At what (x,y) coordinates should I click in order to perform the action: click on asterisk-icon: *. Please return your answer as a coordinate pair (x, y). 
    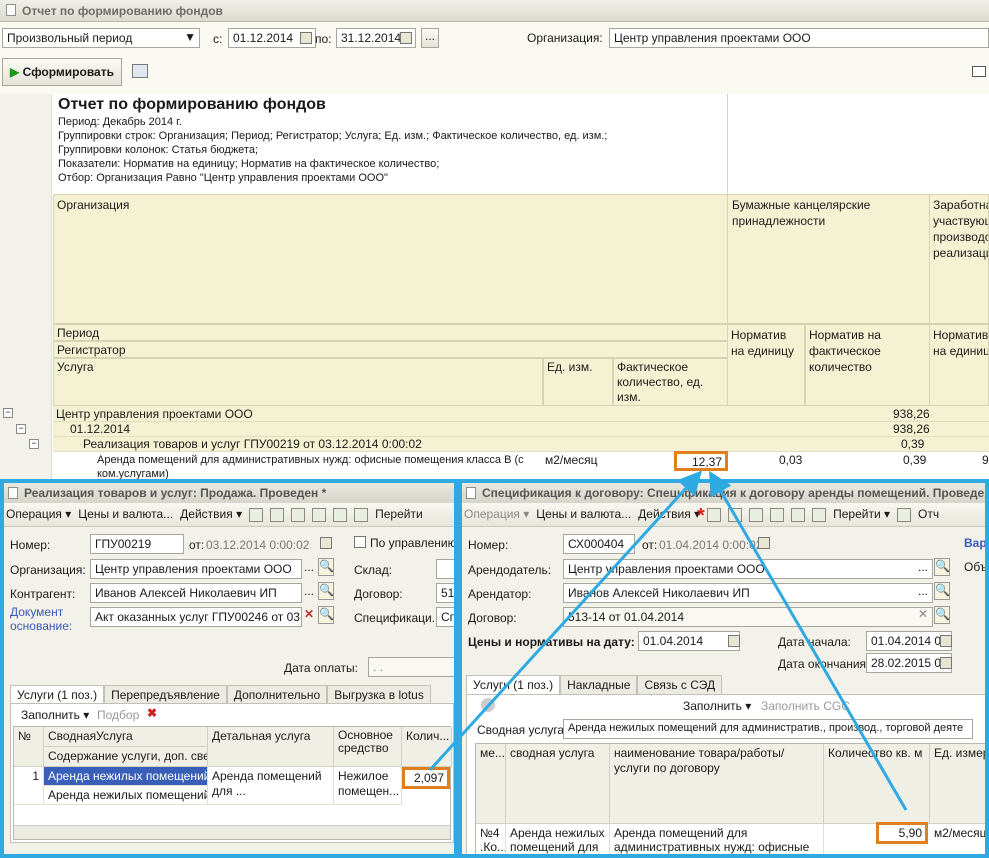
    Looking at the image, I should click on (701, 516).